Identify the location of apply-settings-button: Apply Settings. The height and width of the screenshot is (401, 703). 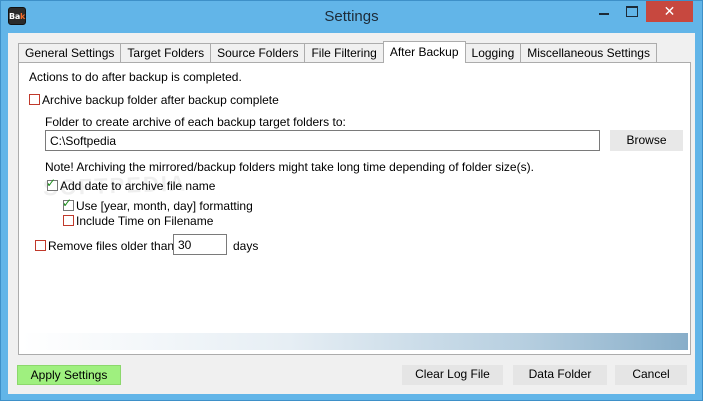
(69, 375).